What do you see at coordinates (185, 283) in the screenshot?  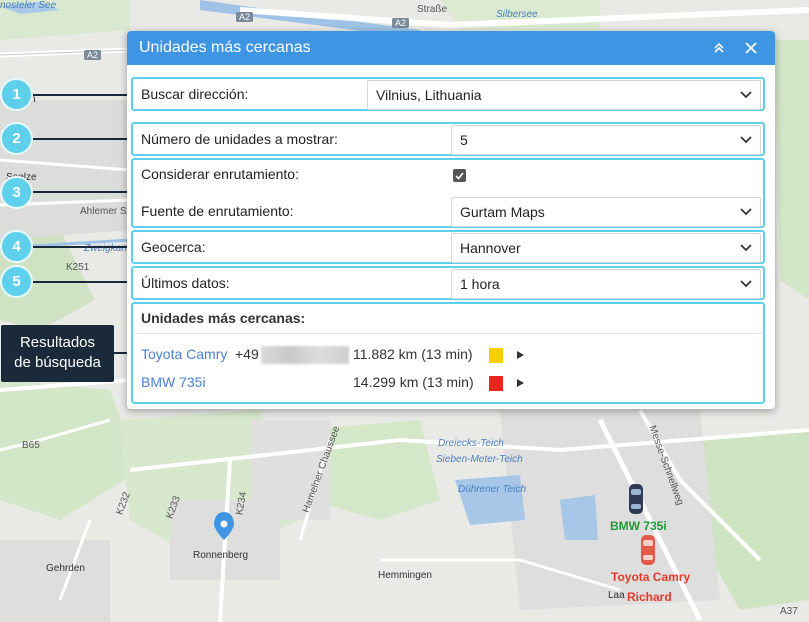 I see `last-data-label: Últimos datos:` at bounding box center [185, 283].